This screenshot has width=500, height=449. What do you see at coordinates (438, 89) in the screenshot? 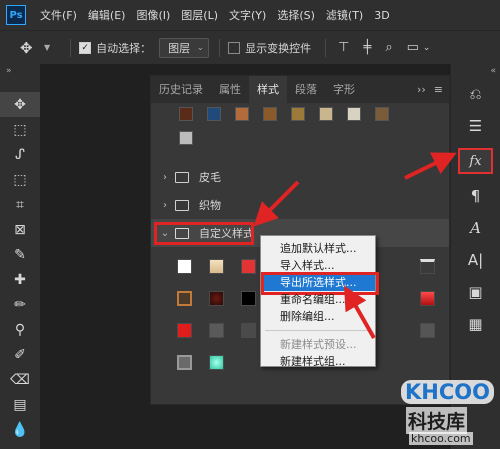
I see `panel-menu-icon: ≡` at bounding box center [438, 89].